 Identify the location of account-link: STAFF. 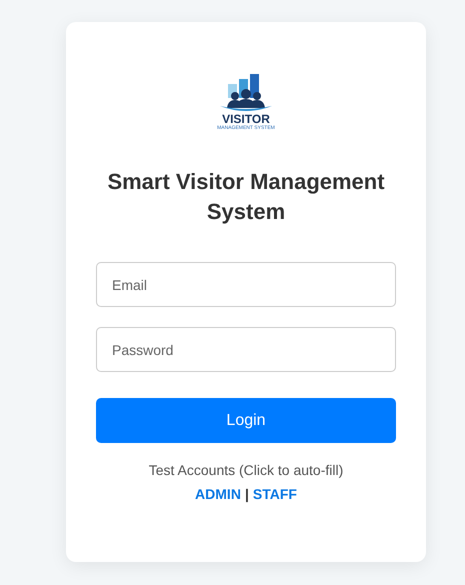
(274, 494).